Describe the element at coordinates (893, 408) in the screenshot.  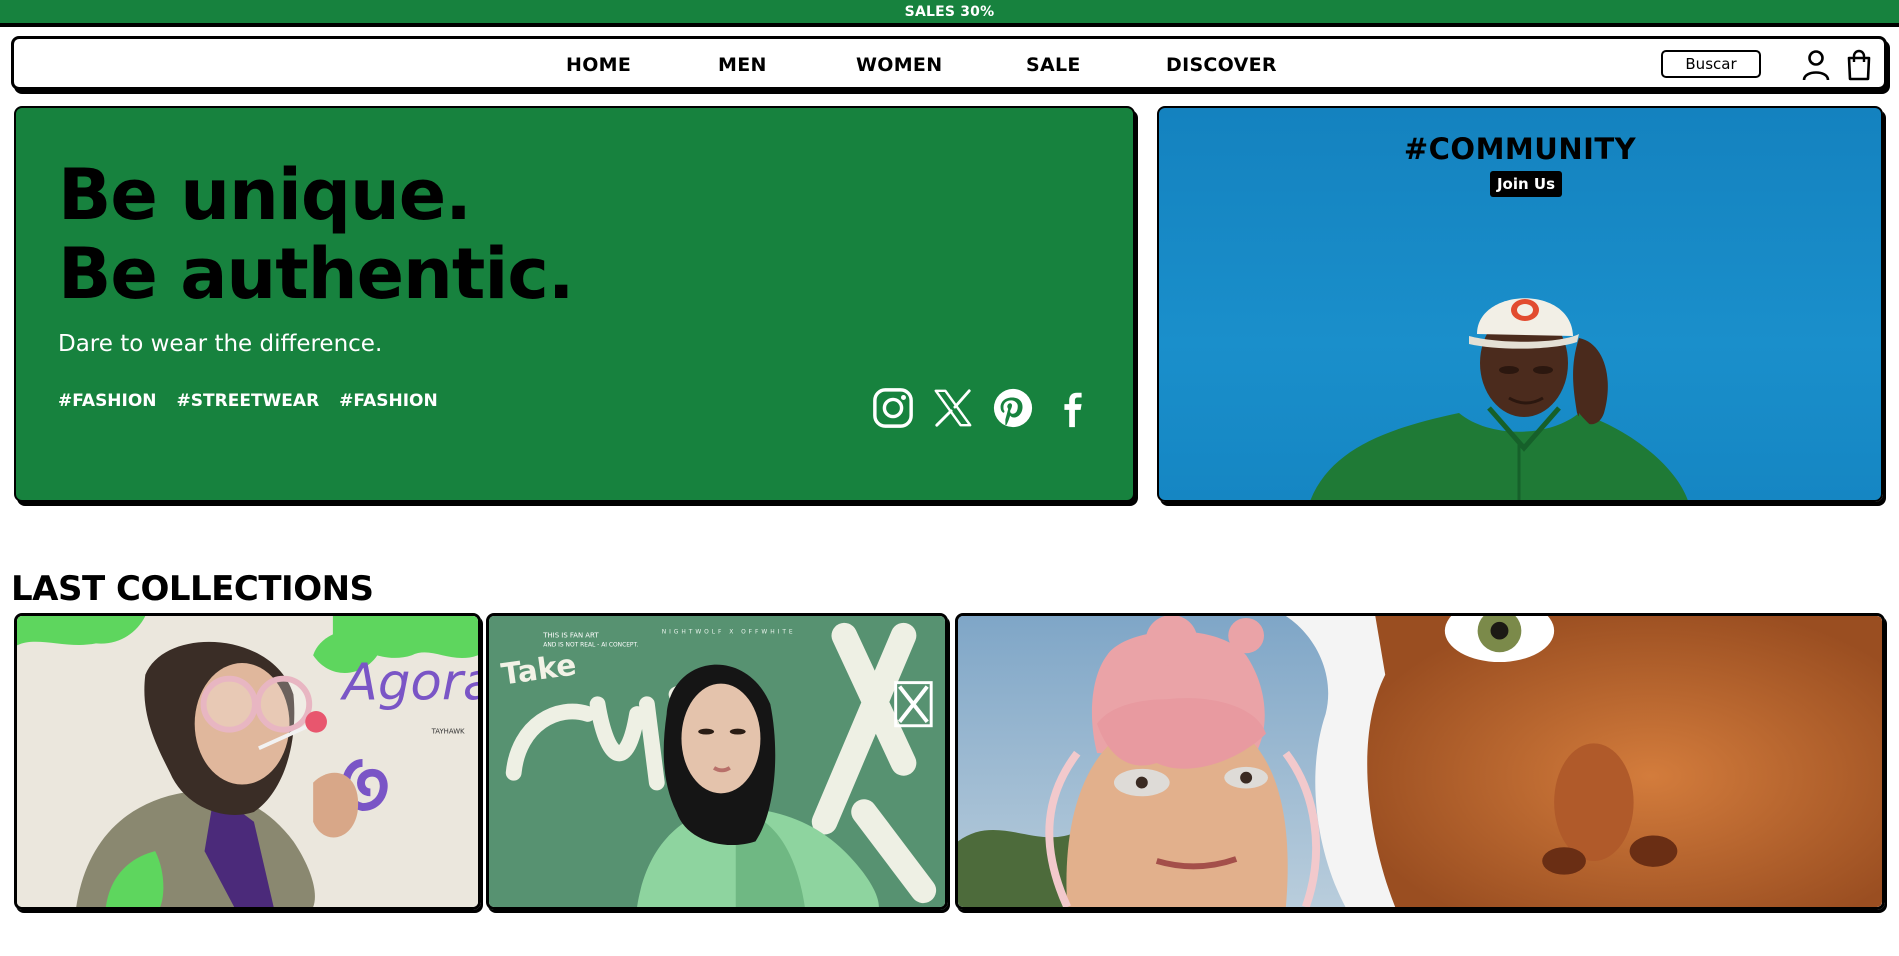
I see `instagram-icon` at that location.